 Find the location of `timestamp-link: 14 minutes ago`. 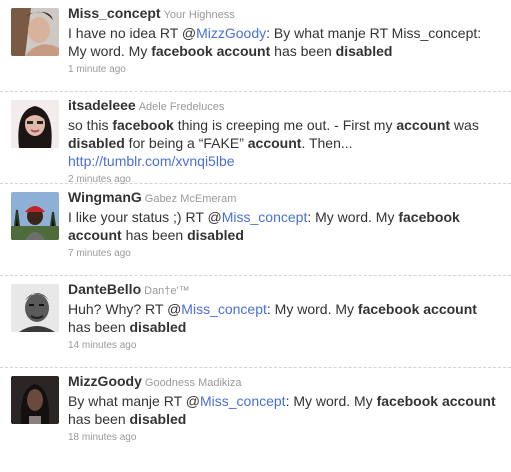

timestamp-link: 14 minutes ago is located at coordinates (102, 345).